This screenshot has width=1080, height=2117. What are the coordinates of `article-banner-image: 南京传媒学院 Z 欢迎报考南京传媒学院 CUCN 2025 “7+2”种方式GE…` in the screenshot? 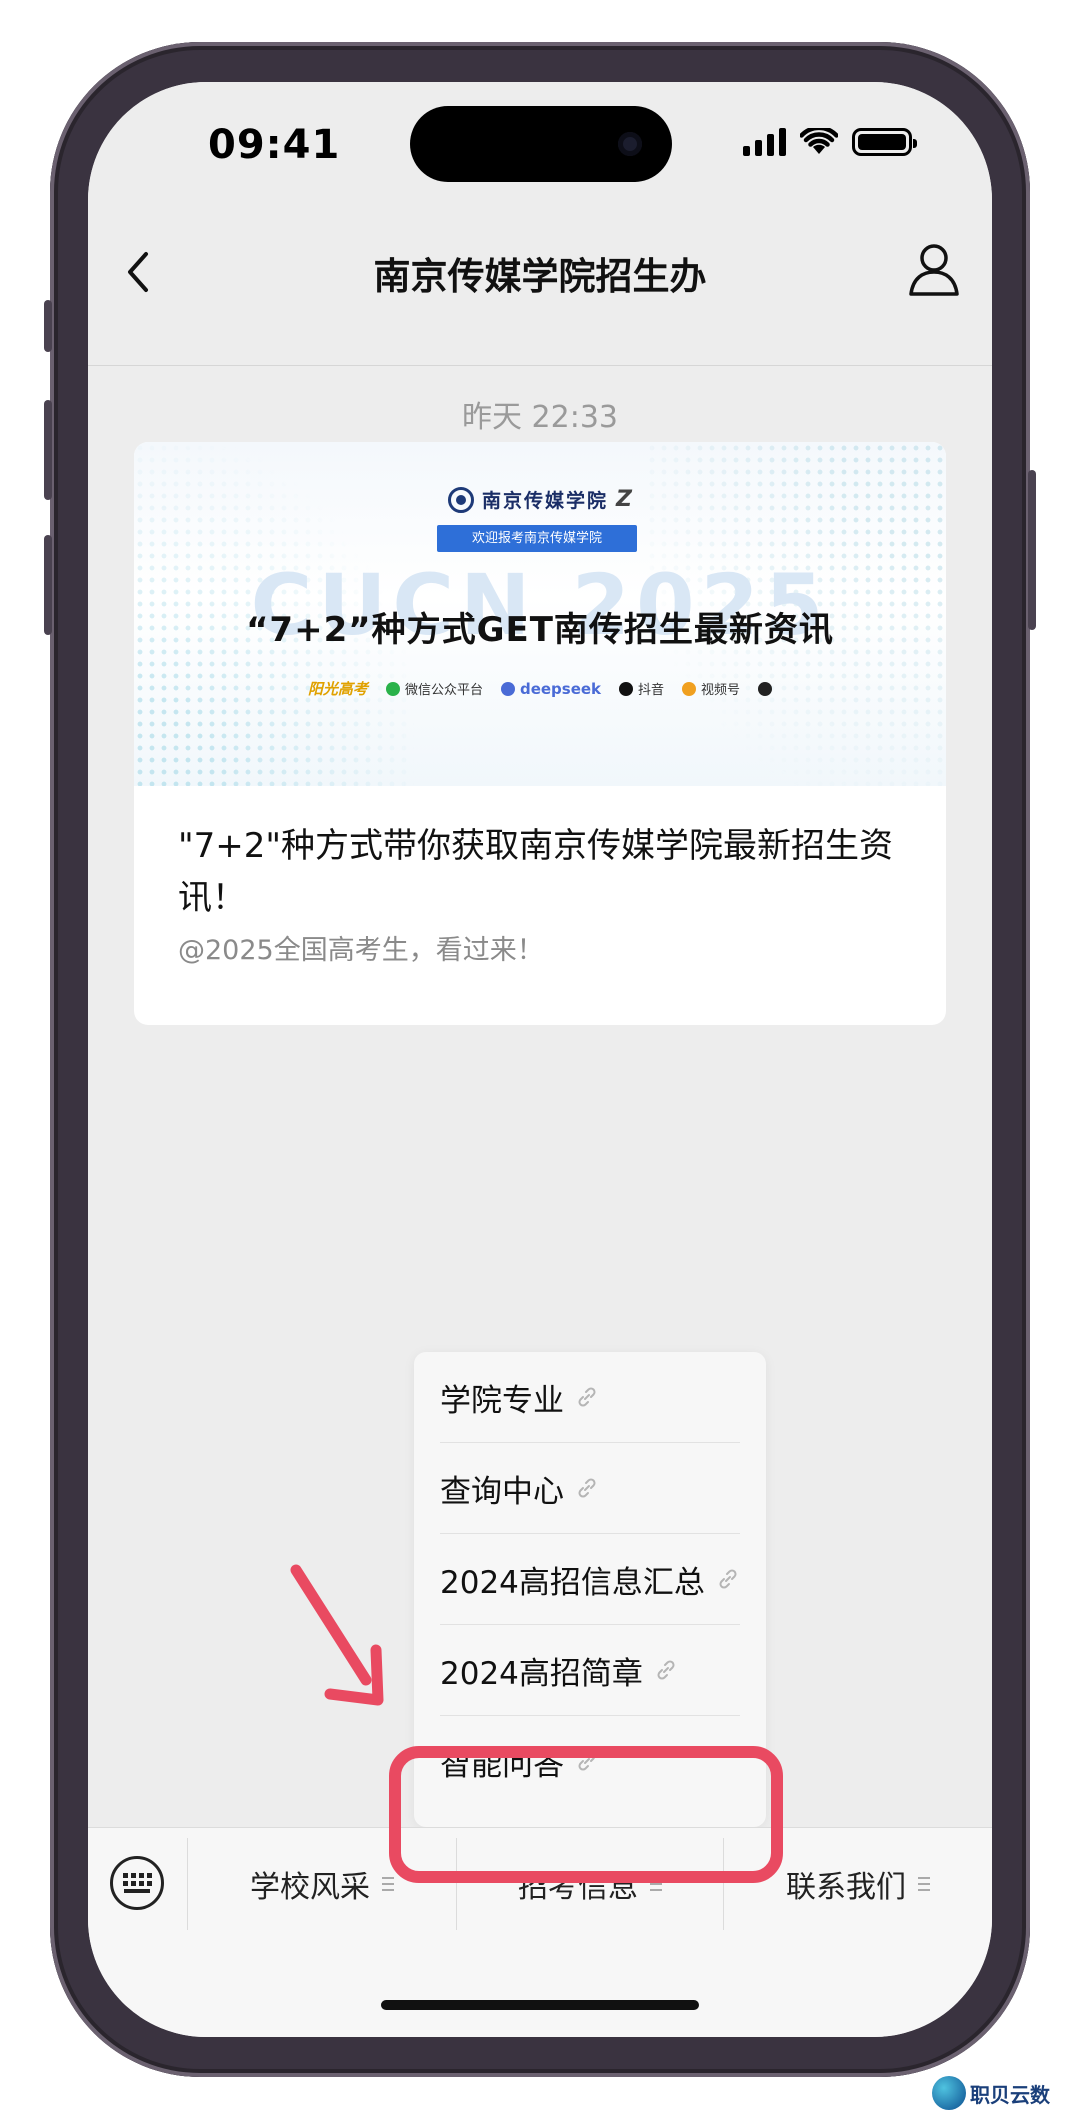 It's located at (540, 614).